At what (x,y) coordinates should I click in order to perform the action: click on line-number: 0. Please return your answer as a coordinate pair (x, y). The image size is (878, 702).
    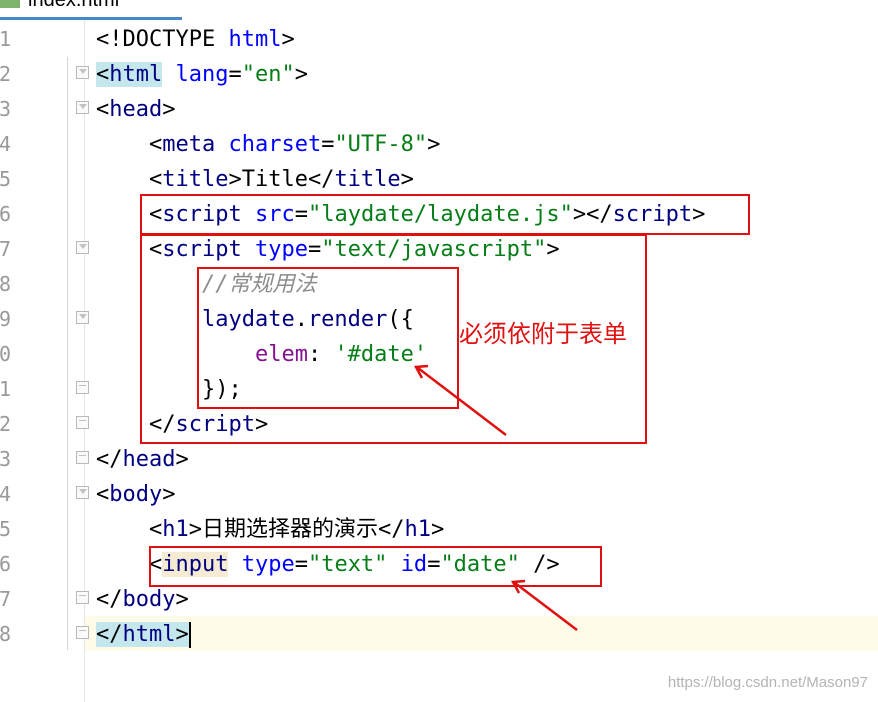
    Looking at the image, I should click on (6, 354).